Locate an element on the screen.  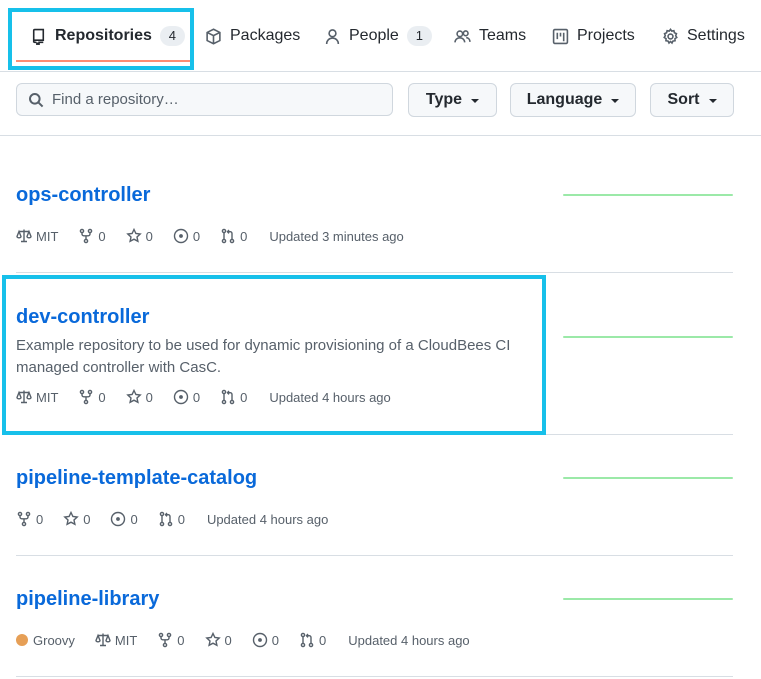
search-input is located at coordinates (212, 99).